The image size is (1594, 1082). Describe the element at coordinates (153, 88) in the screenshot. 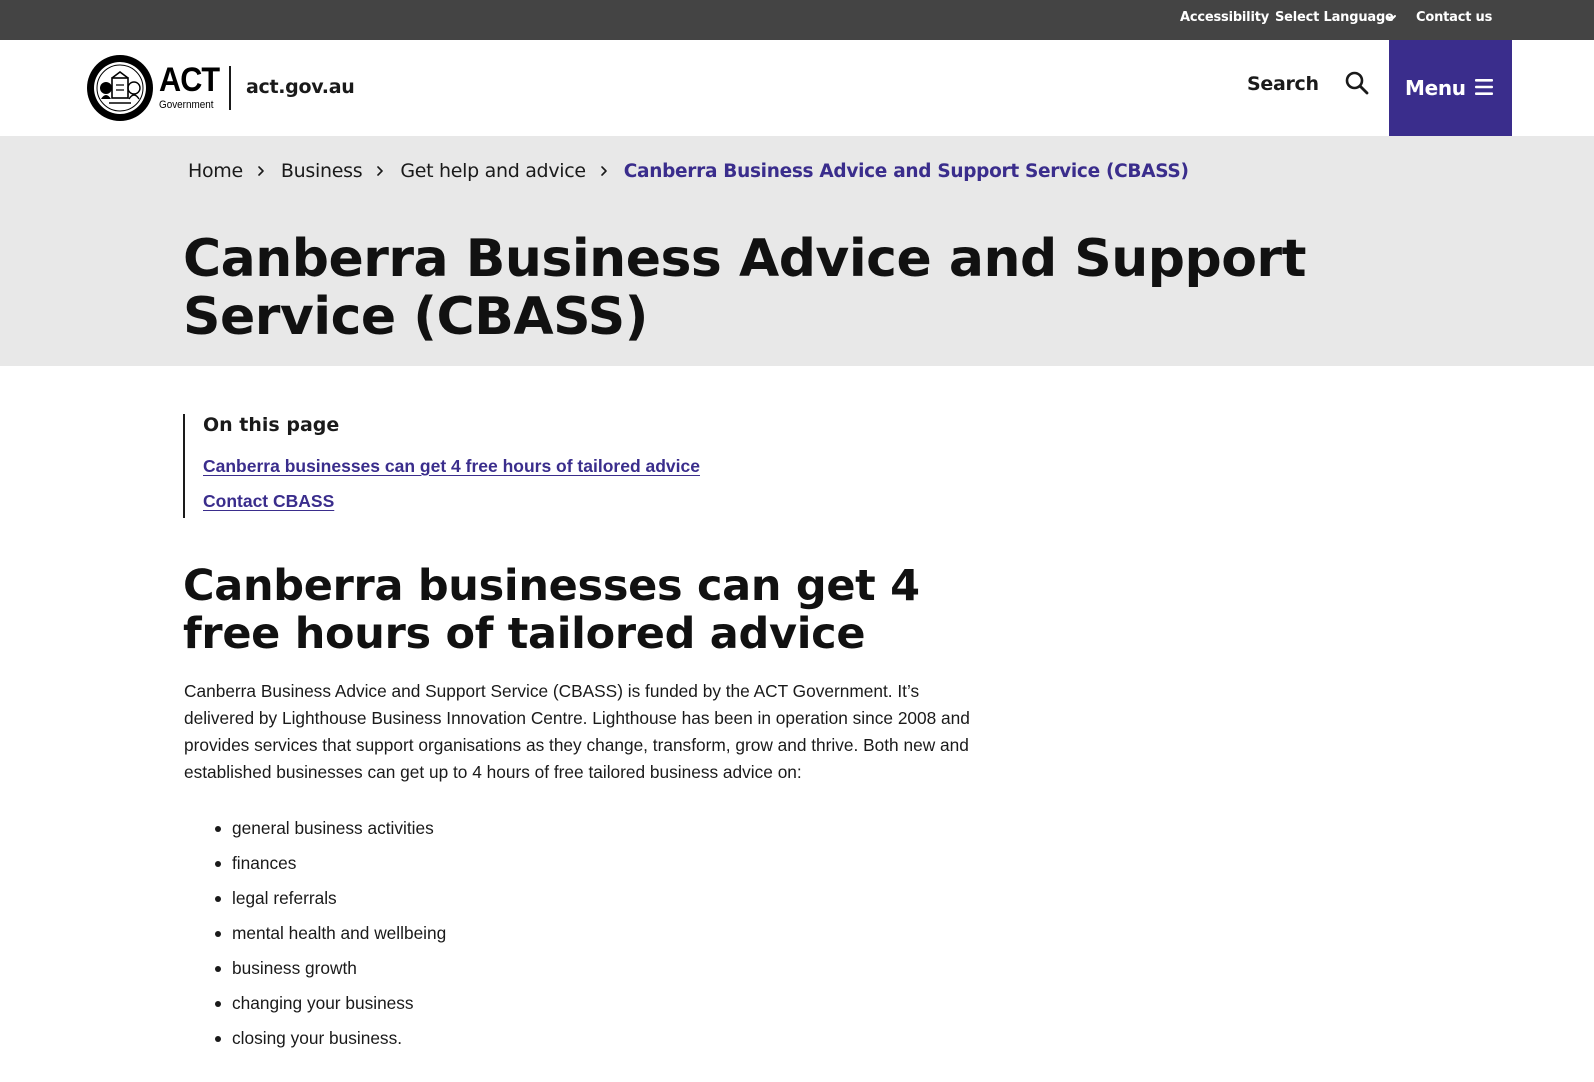

I see `act-government-logo: ACT Government` at that location.